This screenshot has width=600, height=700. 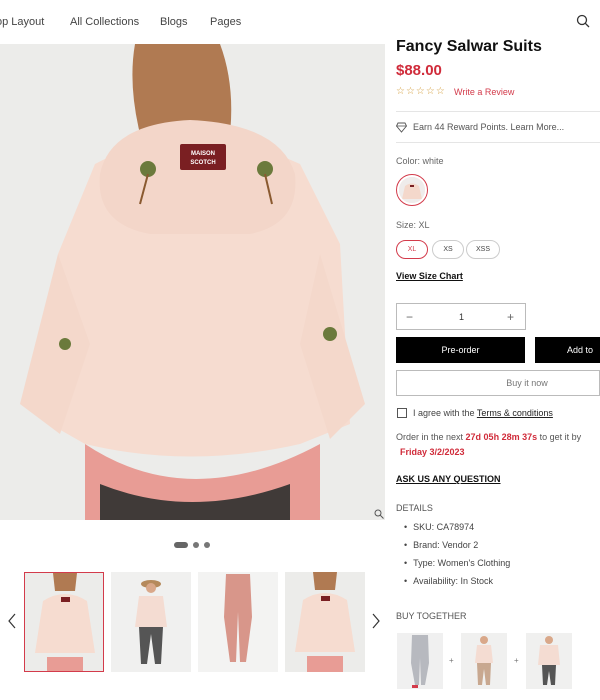 What do you see at coordinates (174, 22) in the screenshot?
I see `nav-item-blogs: Blogs` at bounding box center [174, 22].